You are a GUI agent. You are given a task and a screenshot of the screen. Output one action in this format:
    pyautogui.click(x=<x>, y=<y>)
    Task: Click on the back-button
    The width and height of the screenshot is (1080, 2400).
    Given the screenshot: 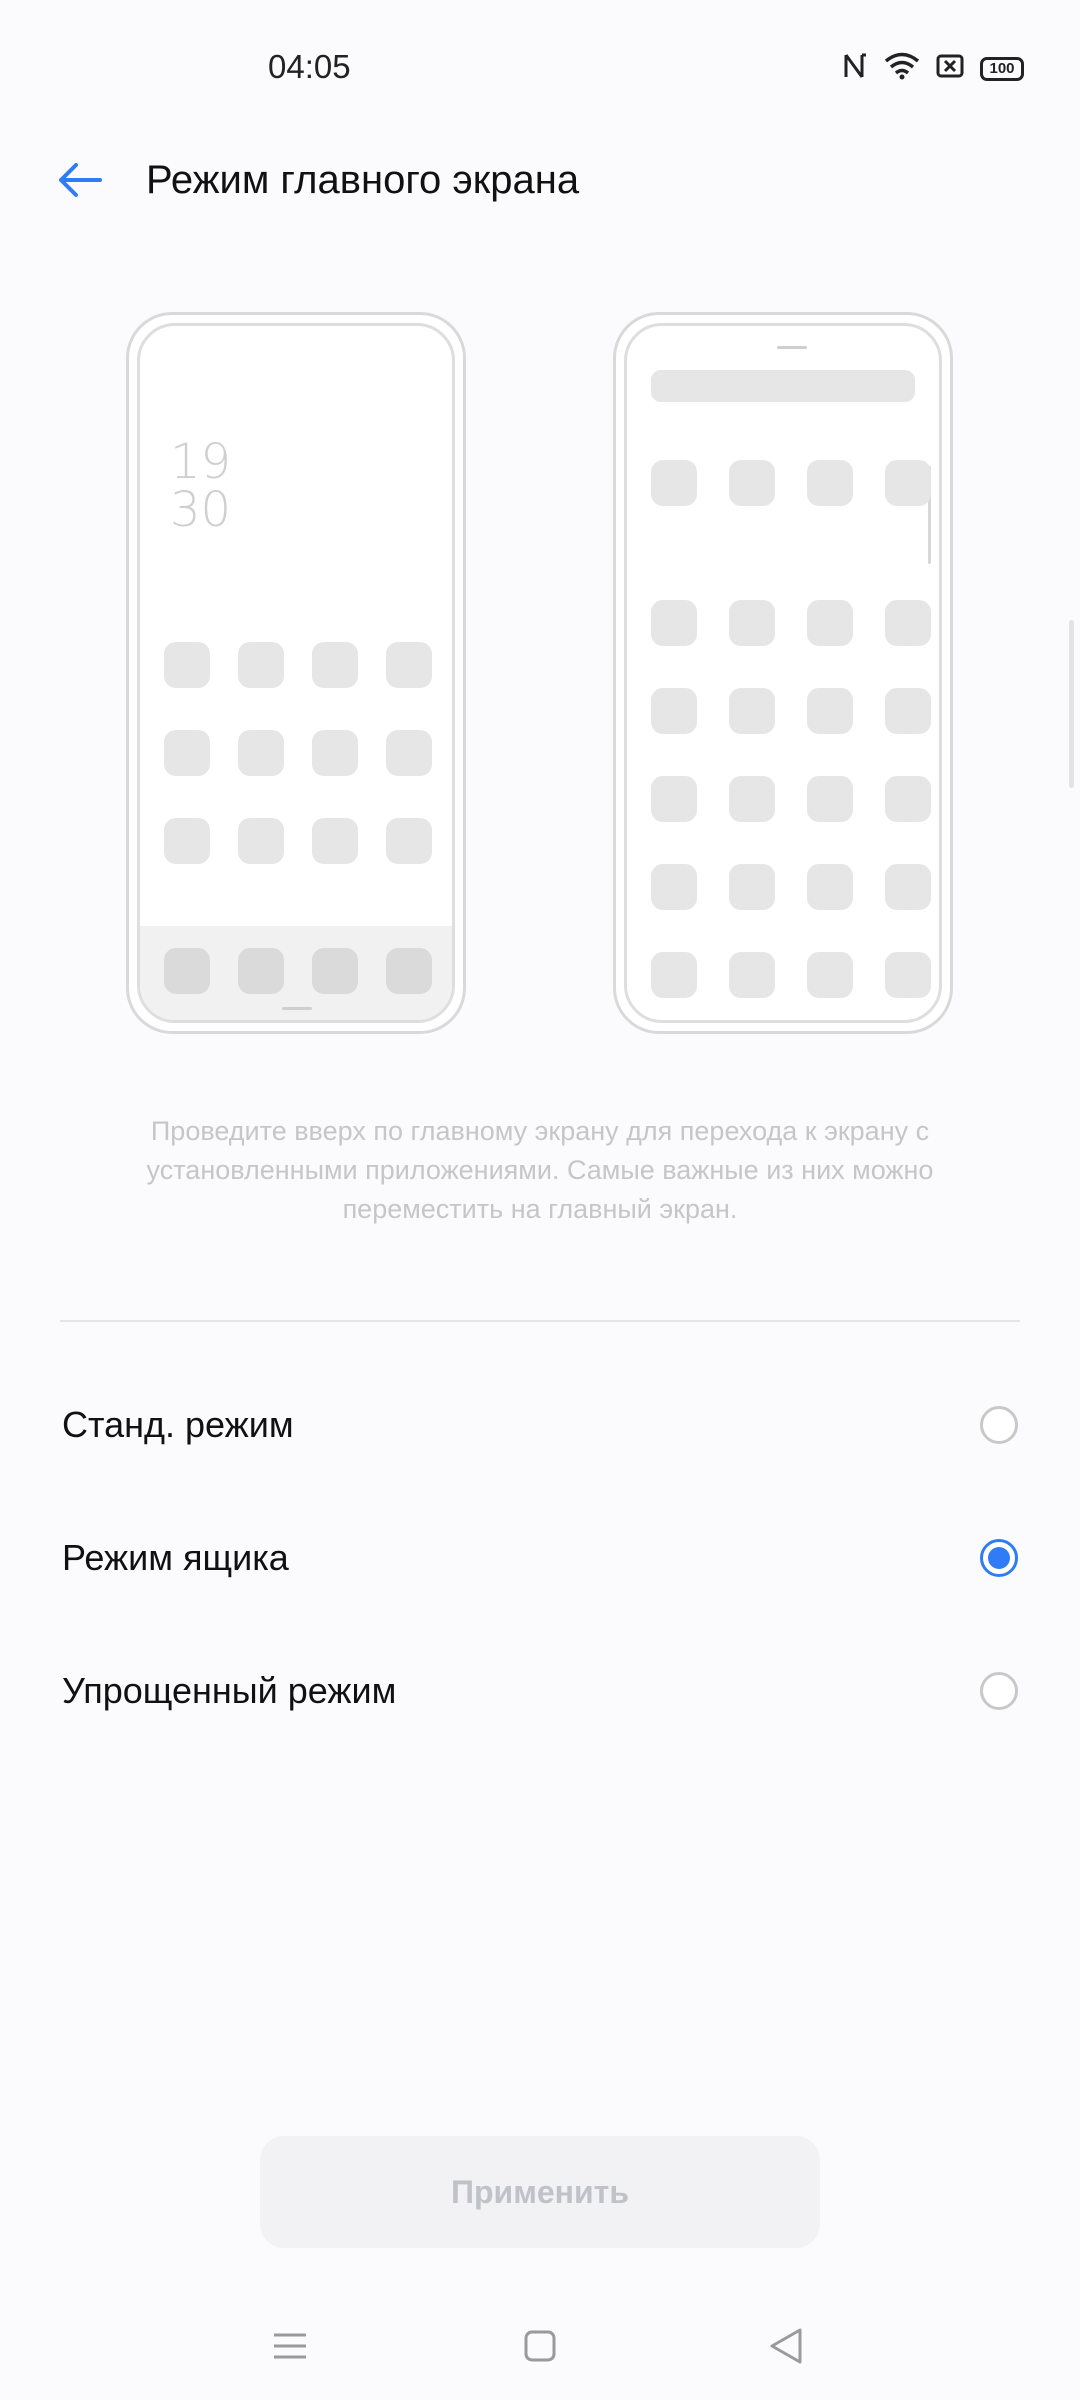 What is the action you would take?
    pyautogui.click(x=80, y=182)
    